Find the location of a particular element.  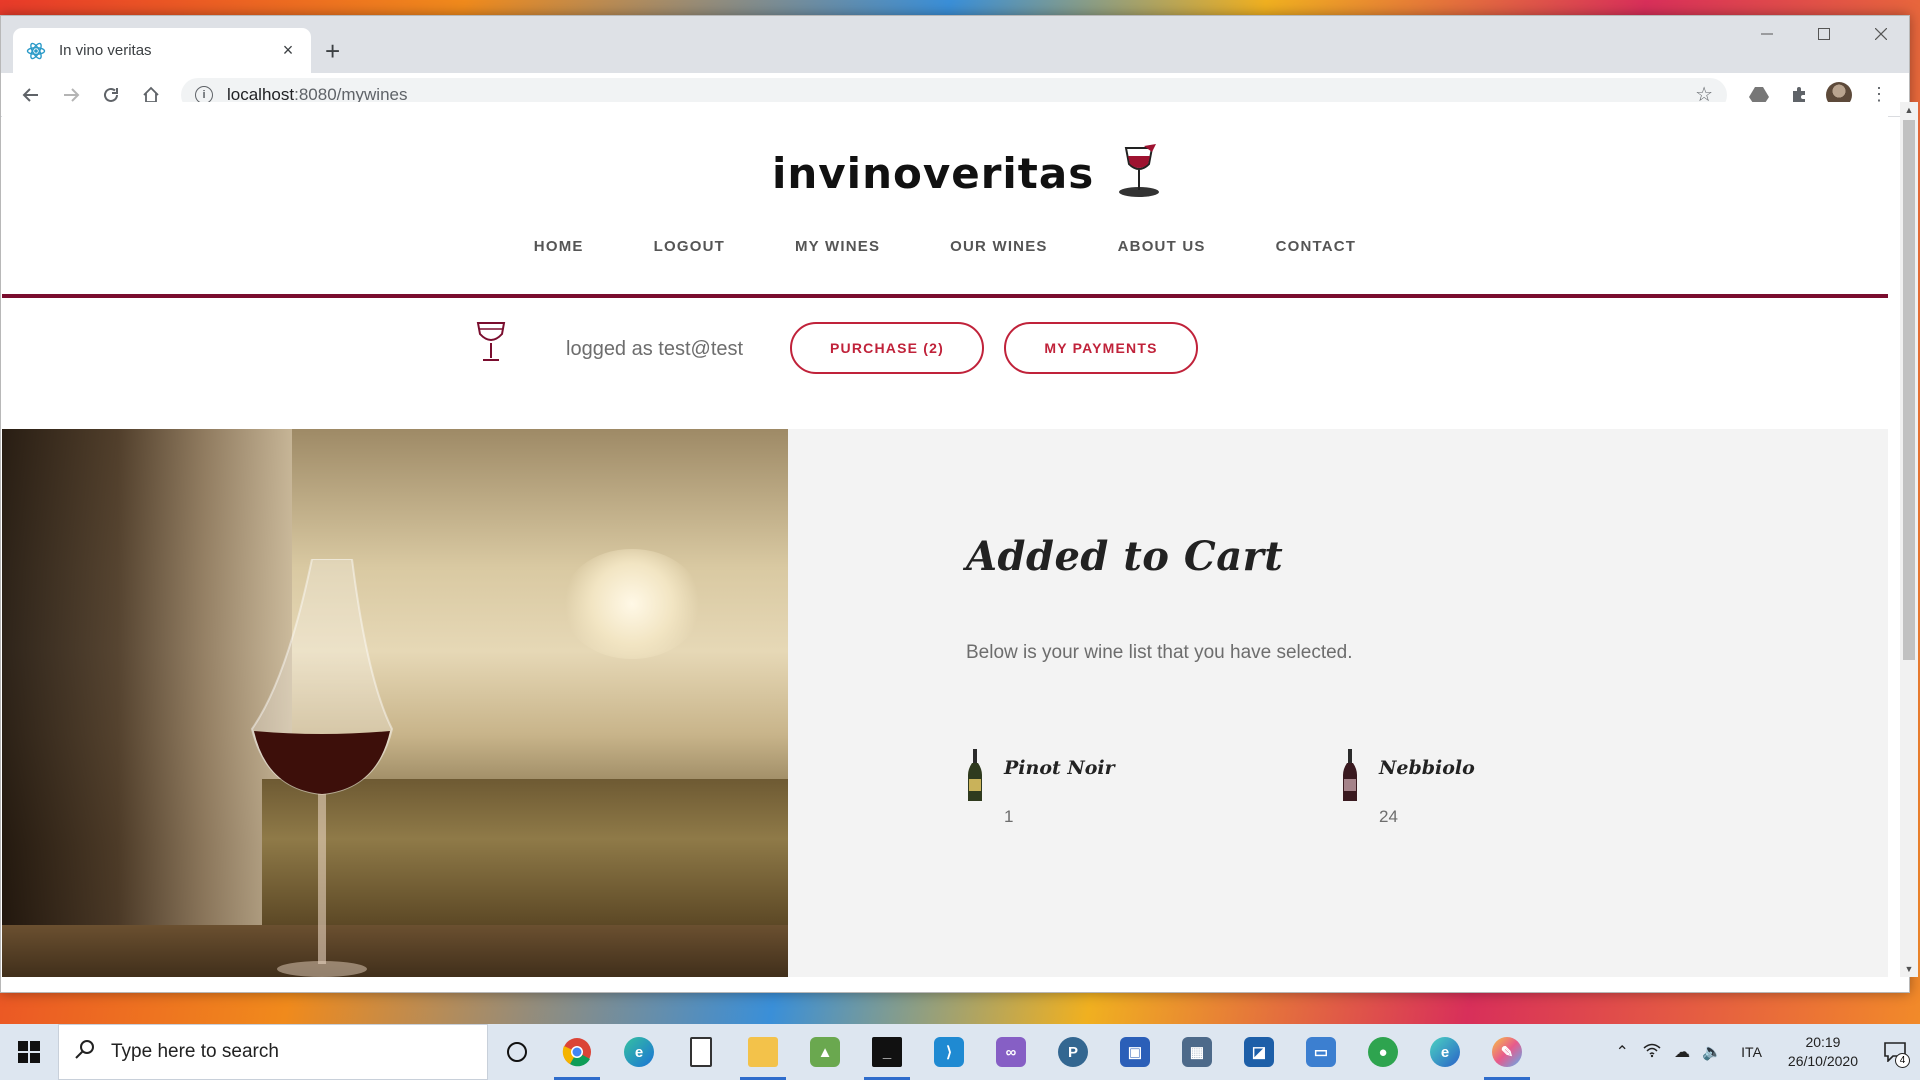

wine-quantity: 1 is located at coordinates (1009, 816).